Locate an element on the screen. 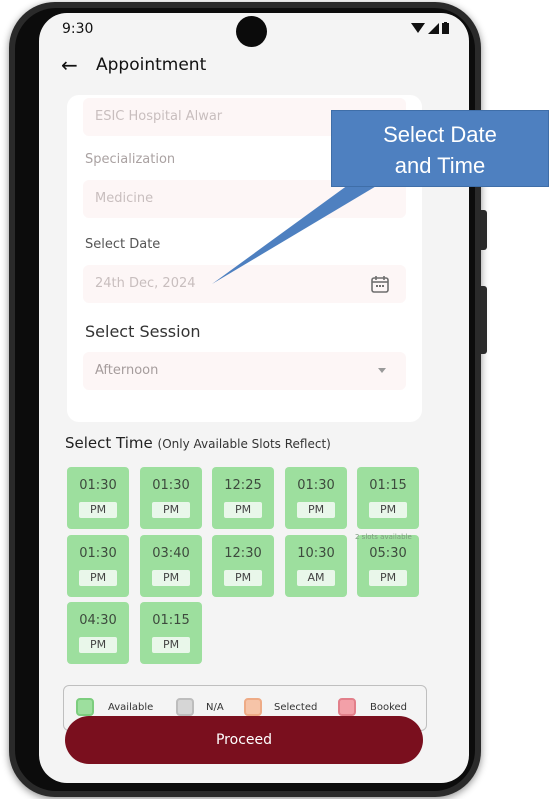  slot-time: 03:40 is located at coordinates (171, 553).